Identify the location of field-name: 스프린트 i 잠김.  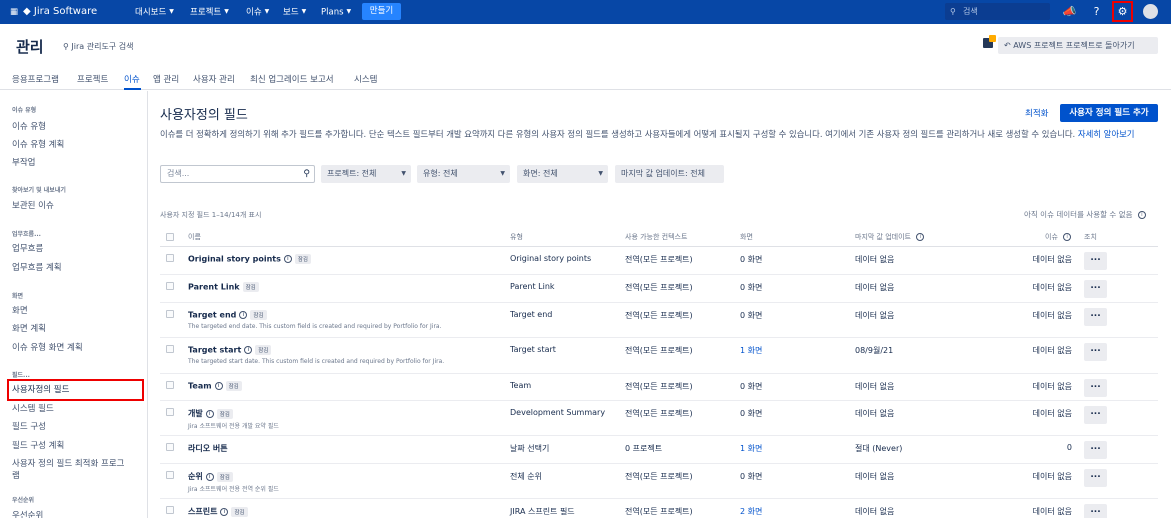
(218, 511).